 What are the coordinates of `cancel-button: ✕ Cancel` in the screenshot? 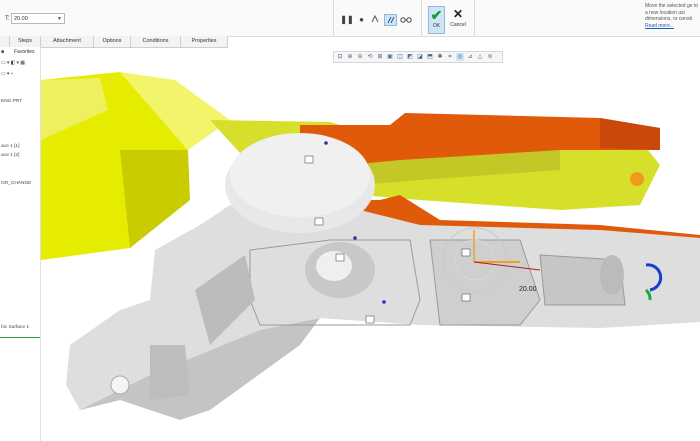 It's located at (458, 20).